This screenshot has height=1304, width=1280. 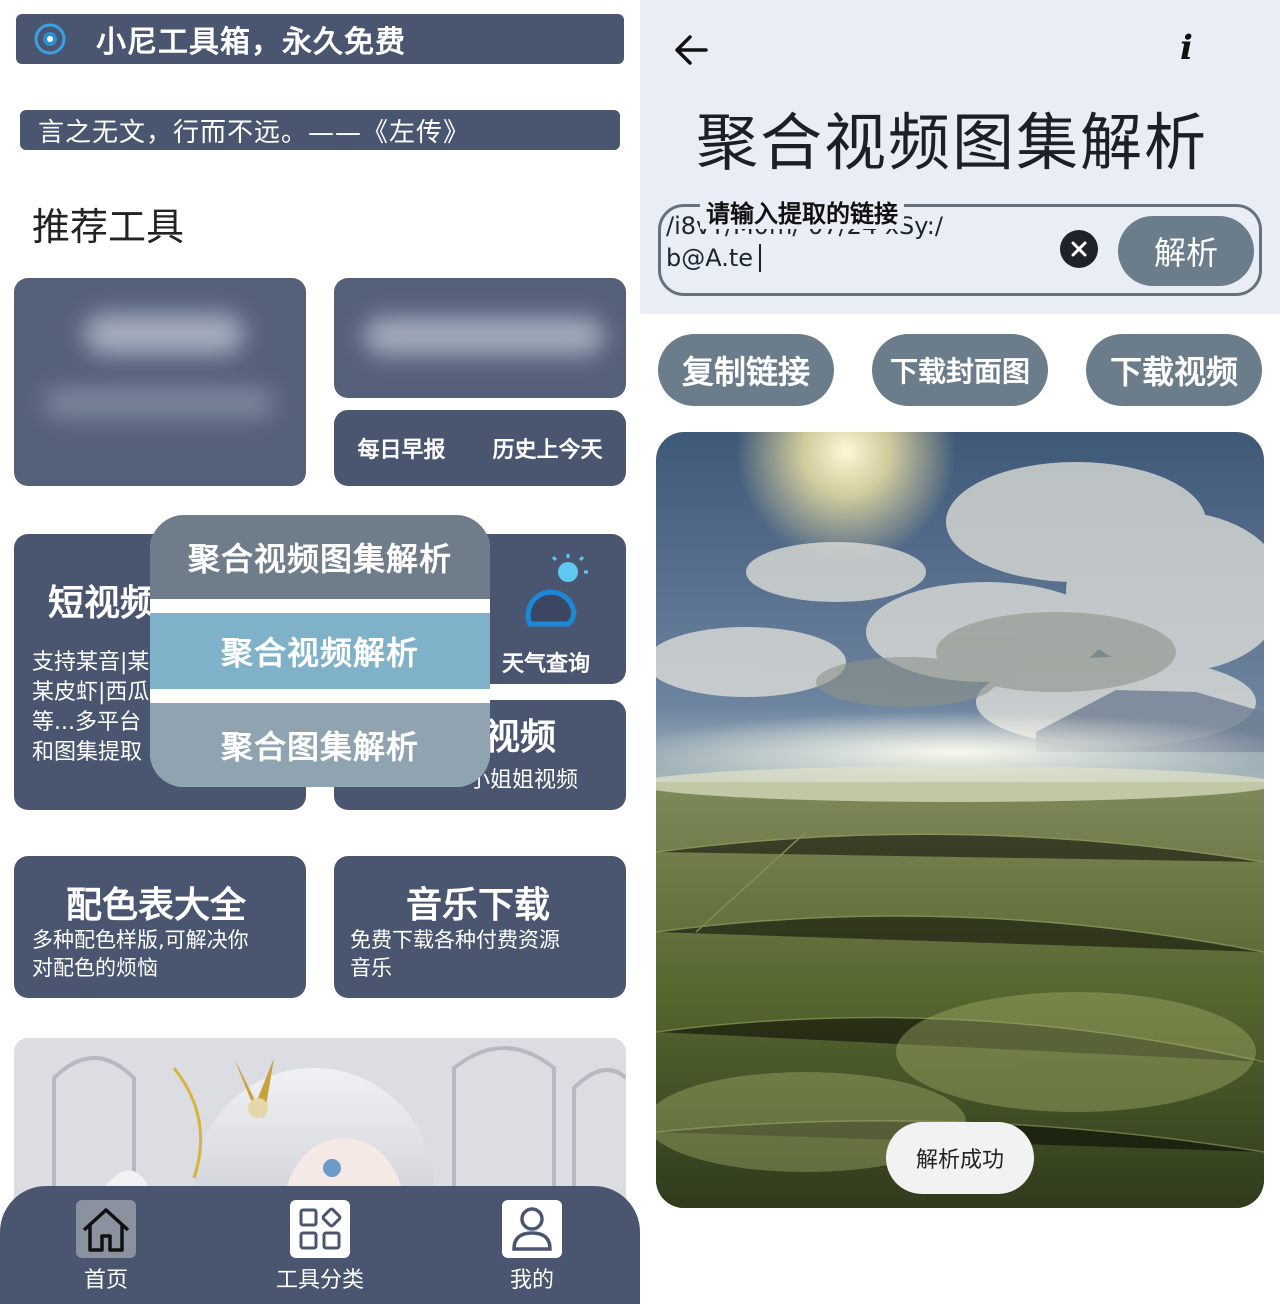 I want to click on nav-home-label: 首页, so click(x=105, y=1280).